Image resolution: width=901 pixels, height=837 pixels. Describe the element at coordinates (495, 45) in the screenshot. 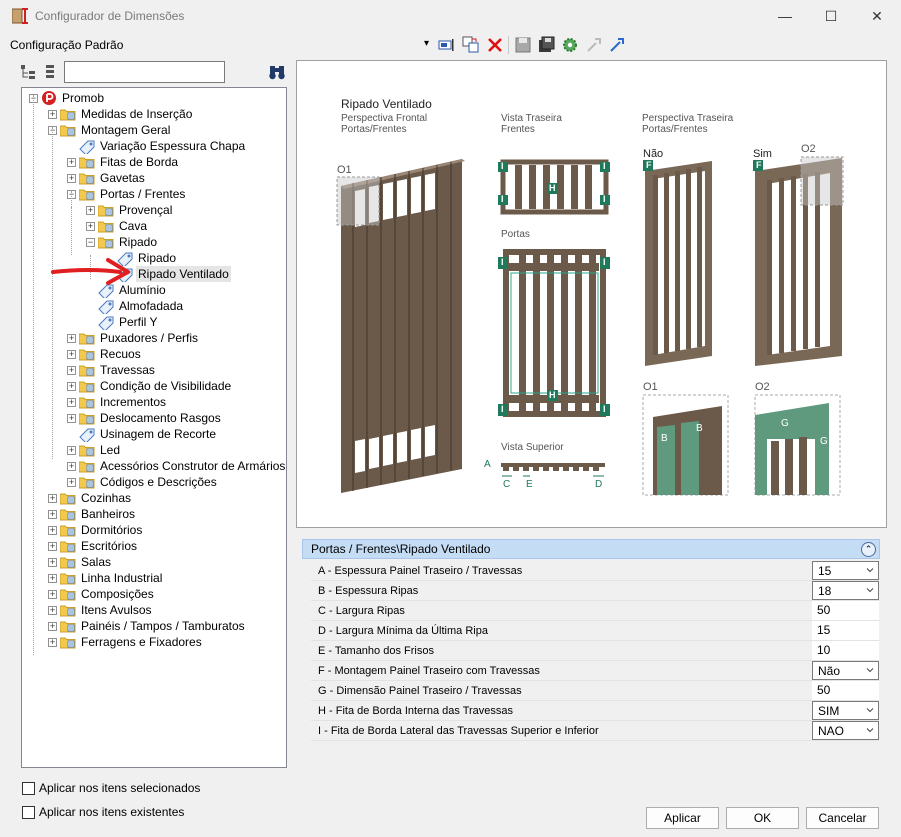

I see `delete-icon` at that location.